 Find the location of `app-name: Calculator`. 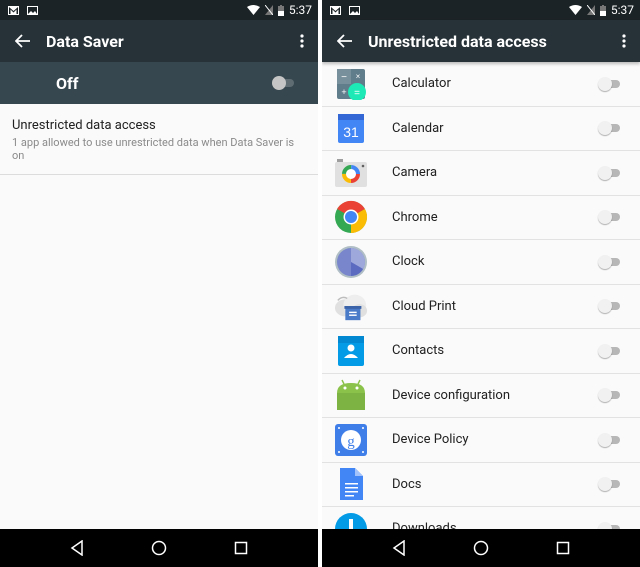

app-name: Calculator is located at coordinates (421, 84).